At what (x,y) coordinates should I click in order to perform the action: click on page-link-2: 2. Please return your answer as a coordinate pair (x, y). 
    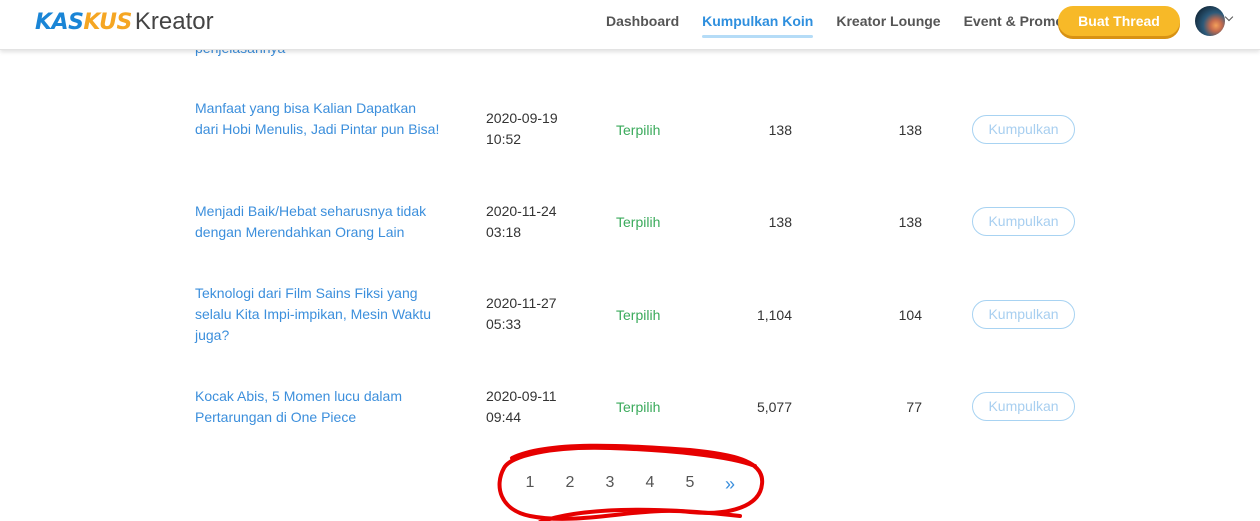
    Looking at the image, I should click on (570, 484).